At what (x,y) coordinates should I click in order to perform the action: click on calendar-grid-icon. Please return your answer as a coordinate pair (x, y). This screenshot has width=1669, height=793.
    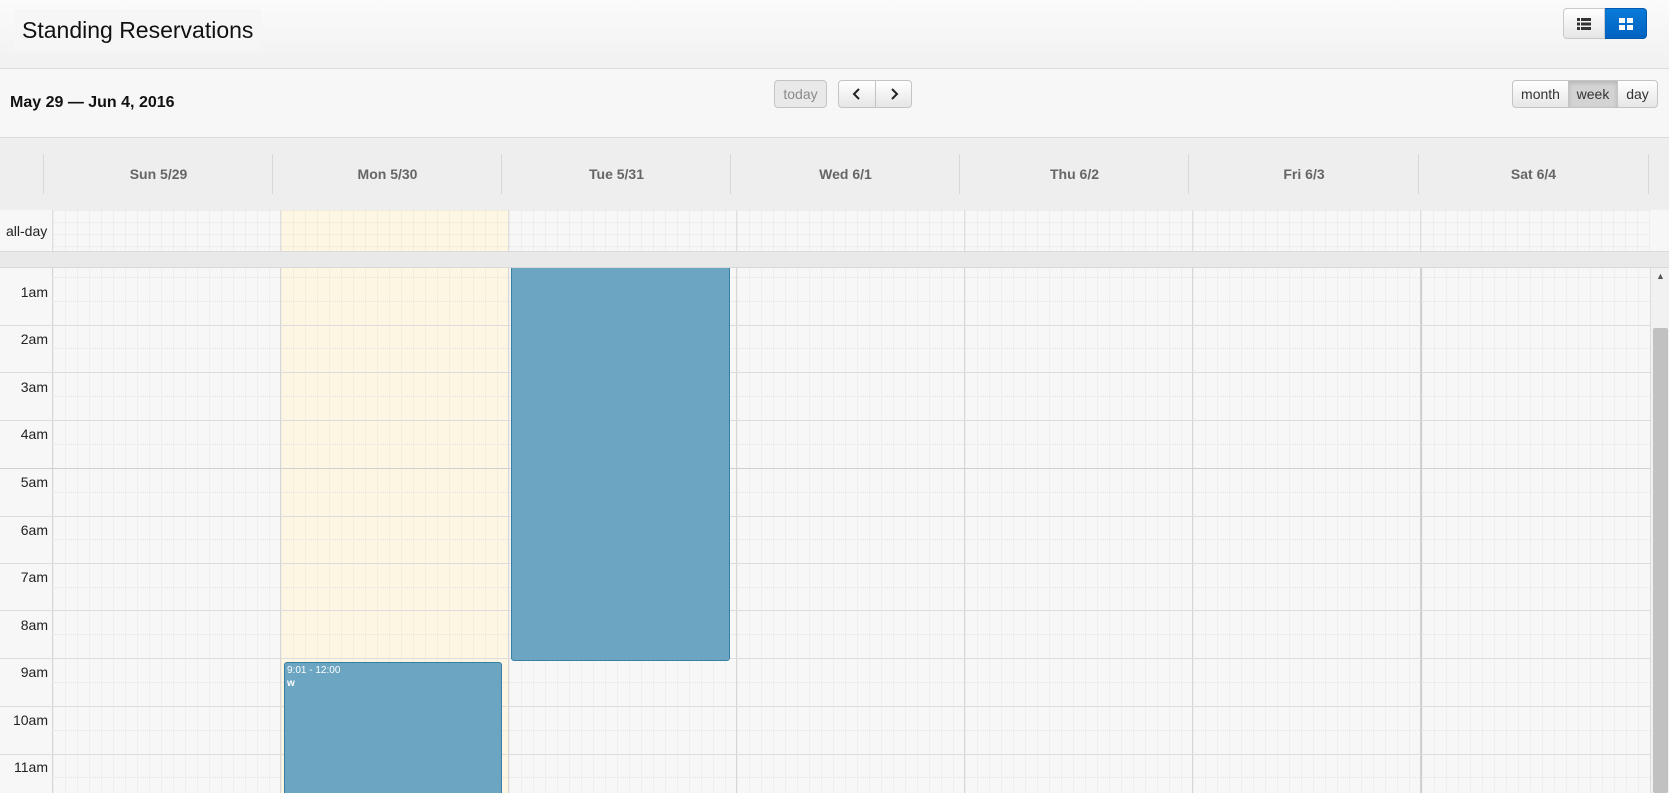
    Looking at the image, I should click on (1625, 23).